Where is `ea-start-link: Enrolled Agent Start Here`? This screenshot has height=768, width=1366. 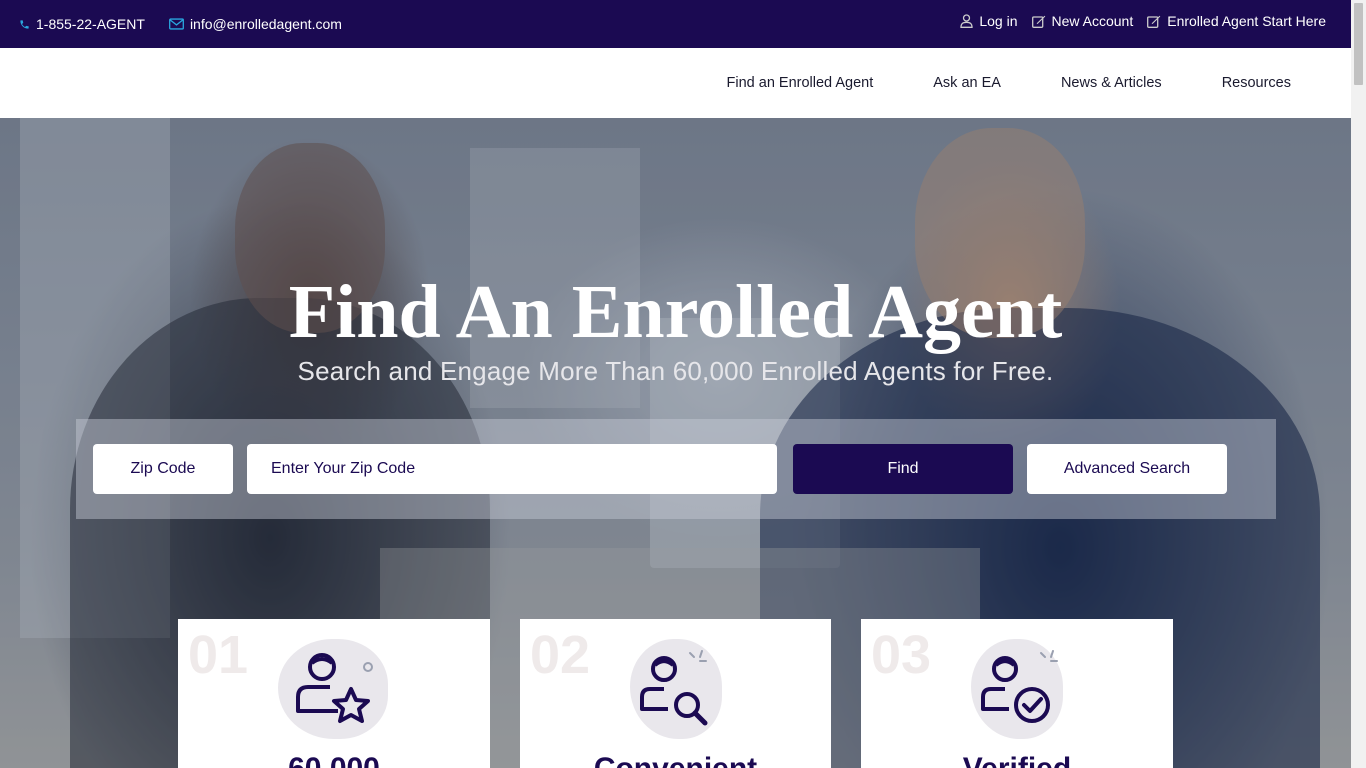 ea-start-link: Enrolled Agent Start Here is located at coordinates (1236, 21).